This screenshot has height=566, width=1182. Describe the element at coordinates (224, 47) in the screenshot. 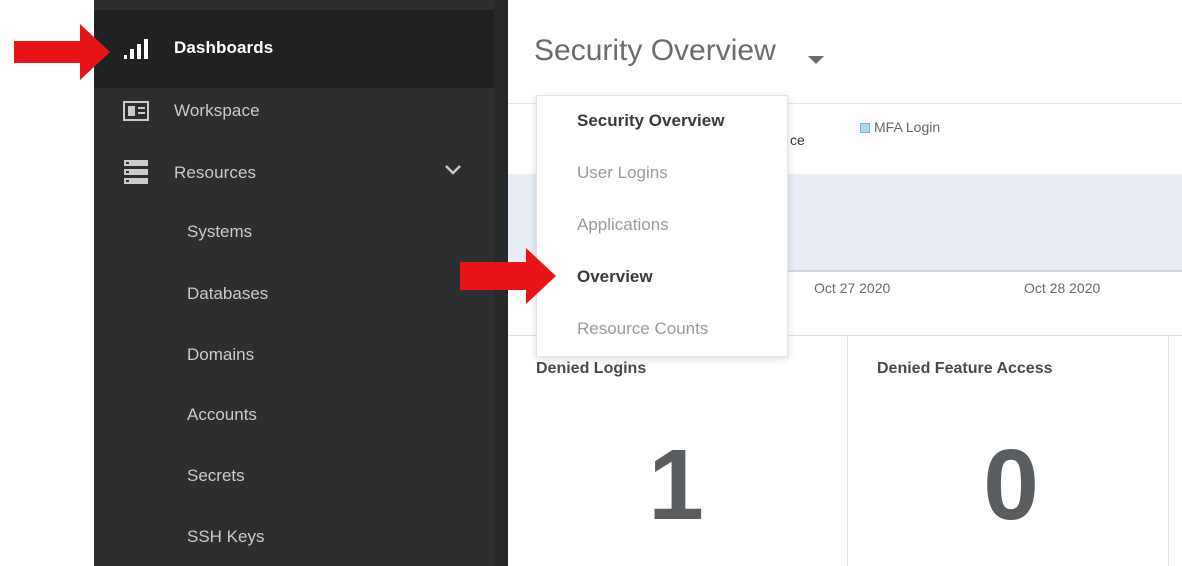

I see `sidebar-item-label: Dashboards` at that location.